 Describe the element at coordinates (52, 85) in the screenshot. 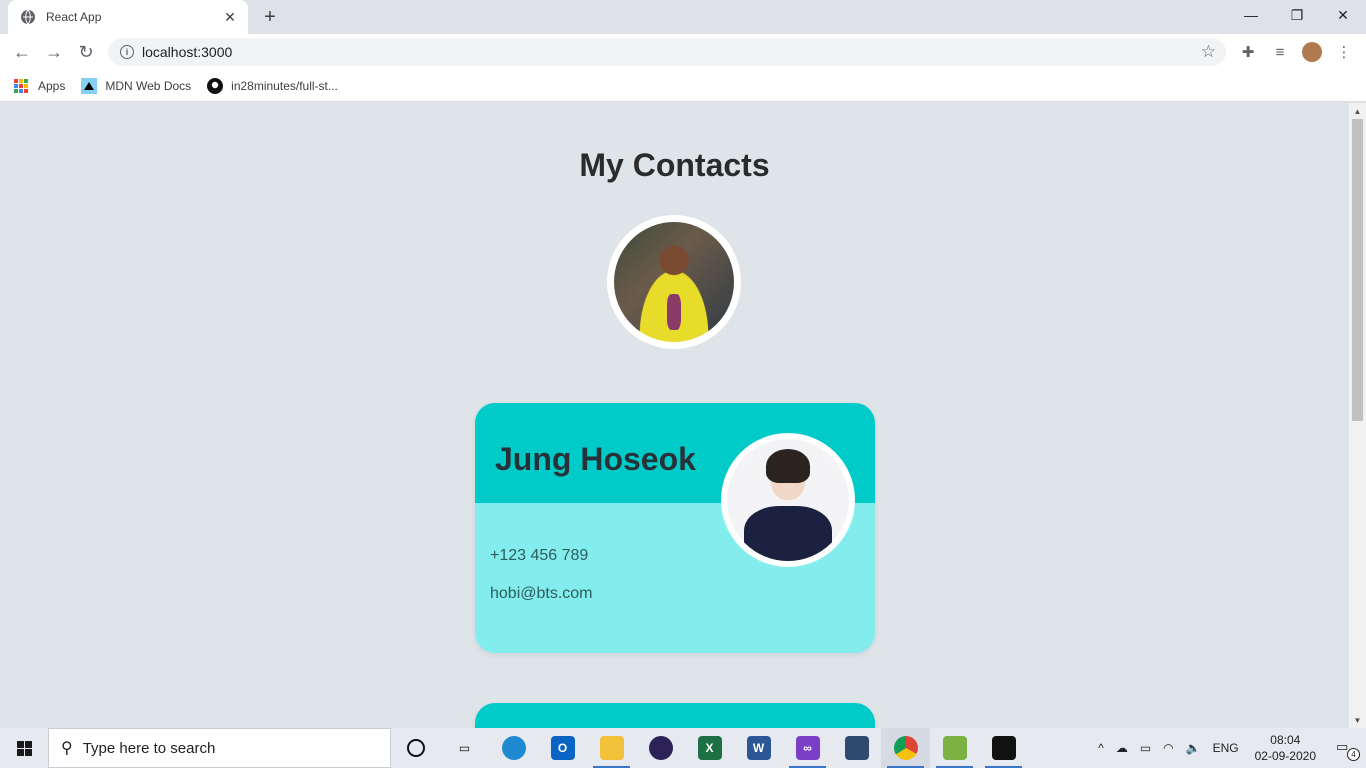

I see `bookmark-label: Apps` at that location.